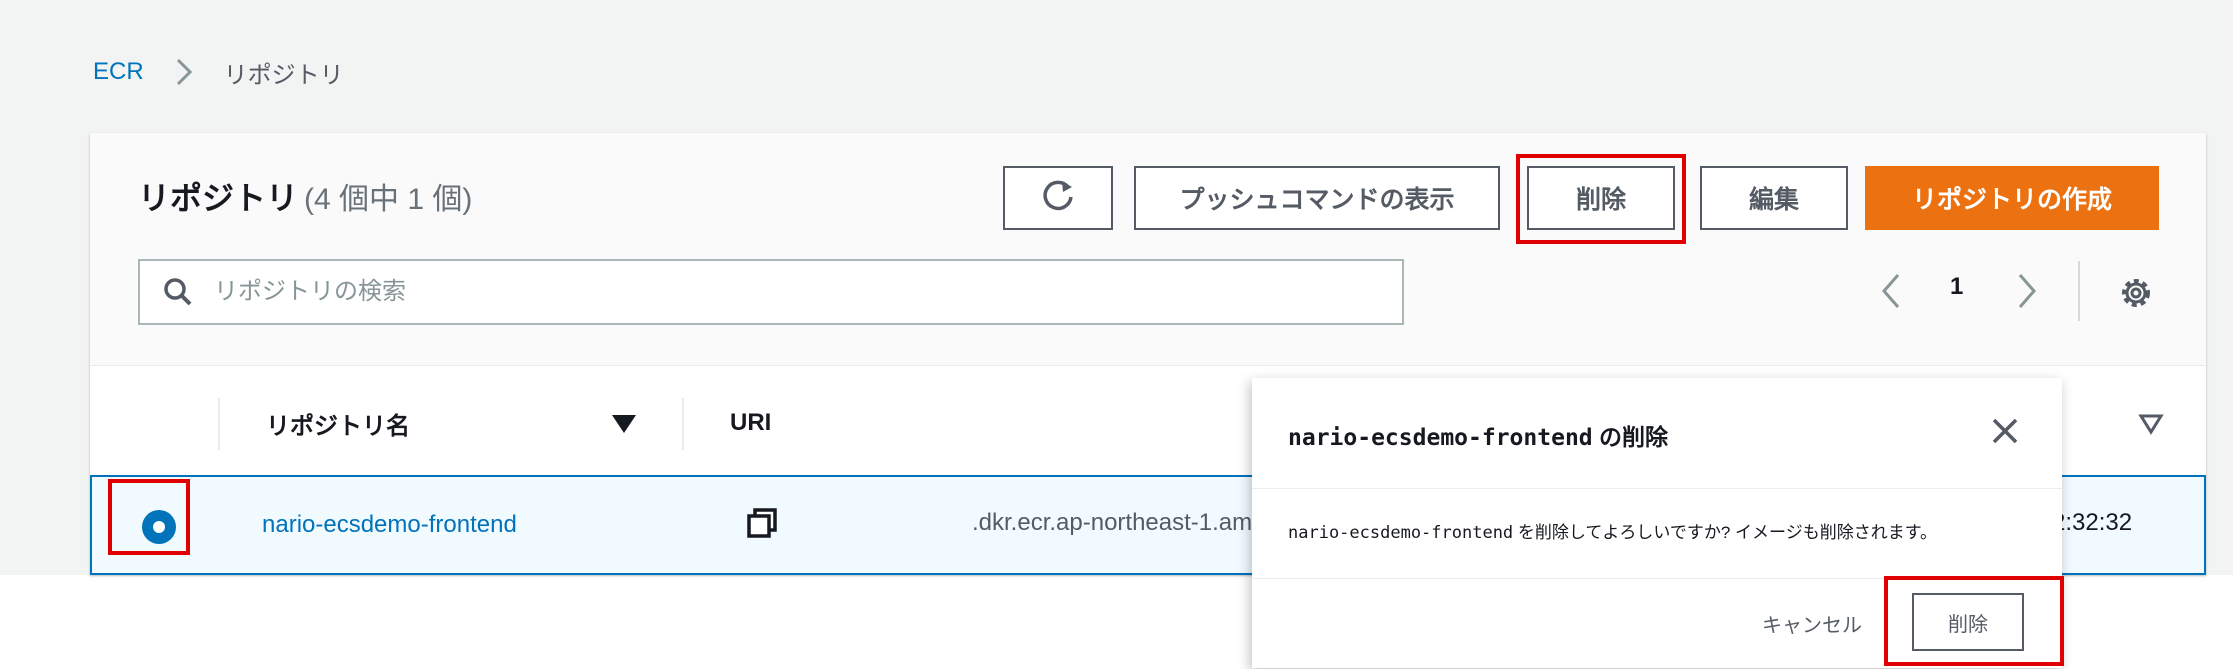 This screenshot has height=669, width=2233. What do you see at coordinates (283, 75) in the screenshot?
I see `breadcrumb-current: リポジトリ` at bounding box center [283, 75].